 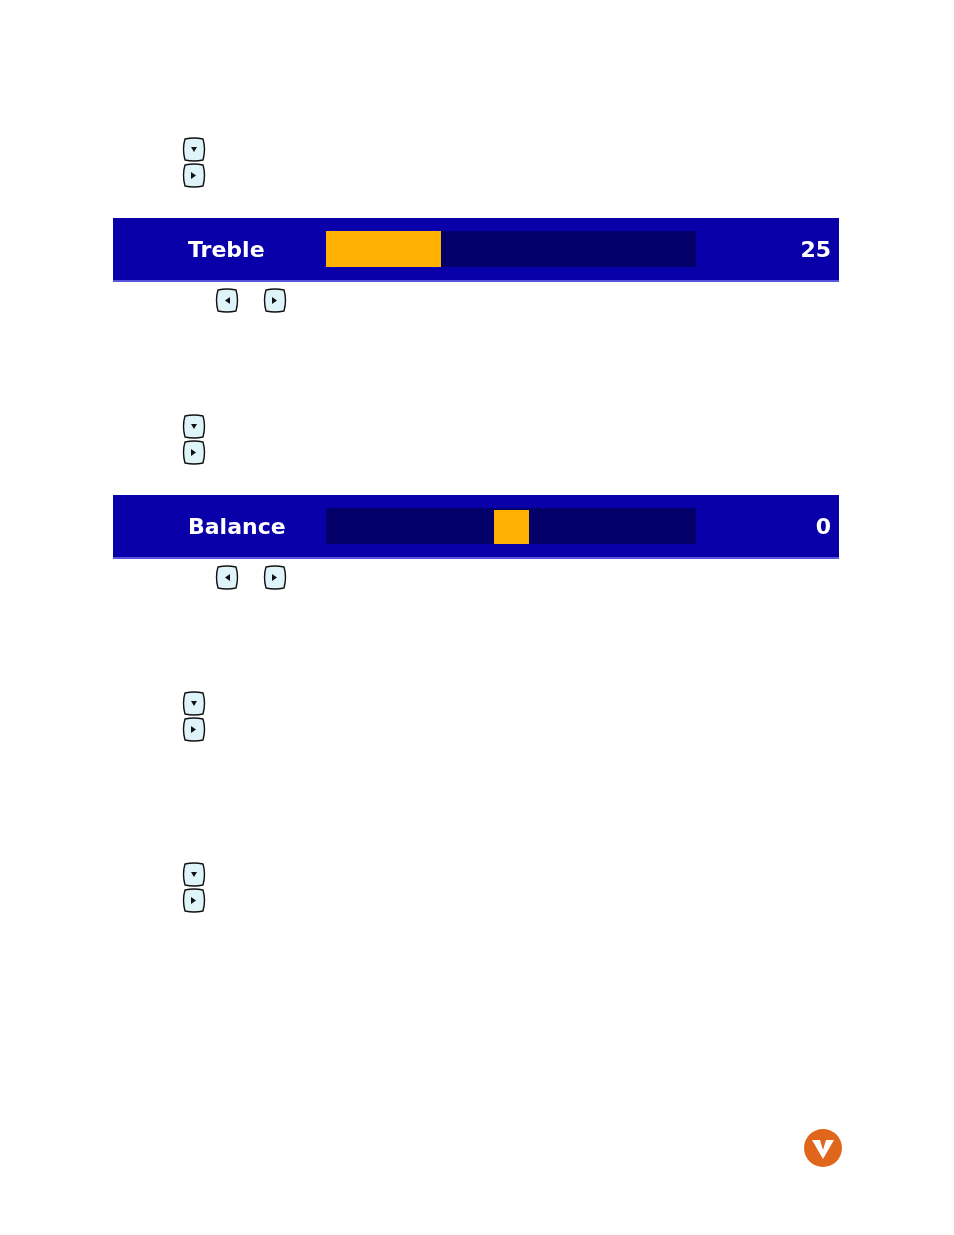 What do you see at coordinates (226, 249) in the screenshot?
I see `slider-label: Treble` at bounding box center [226, 249].